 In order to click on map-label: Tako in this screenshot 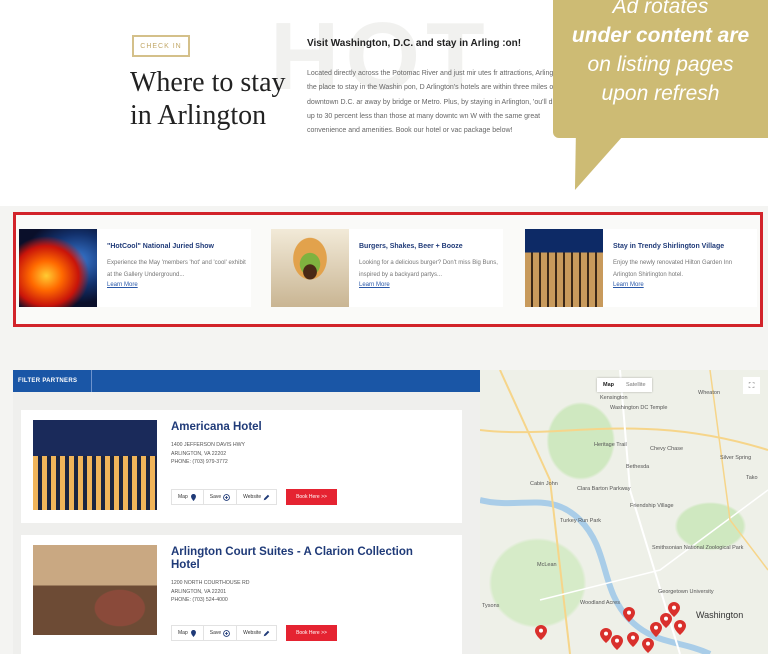, I will do `click(752, 478)`.